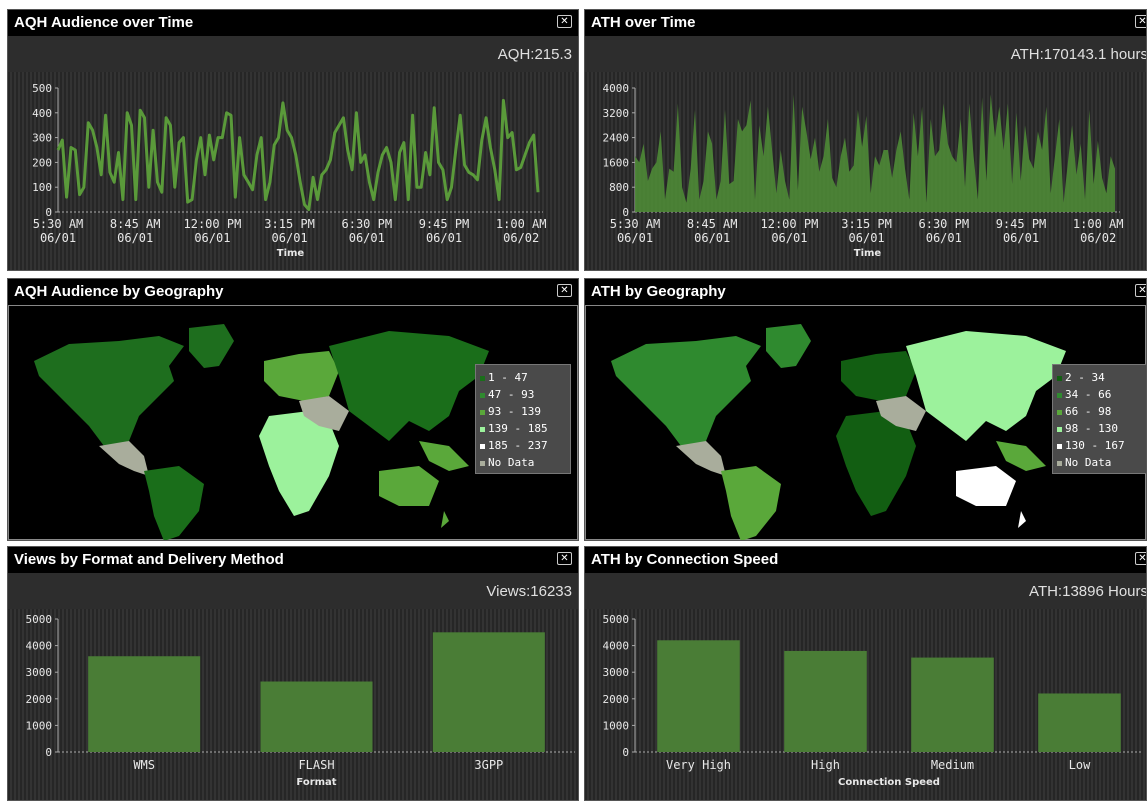  What do you see at coordinates (643, 22) in the screenshot?
I see `ath-time-title: ATH over Time` at bounding box center [643, 22].